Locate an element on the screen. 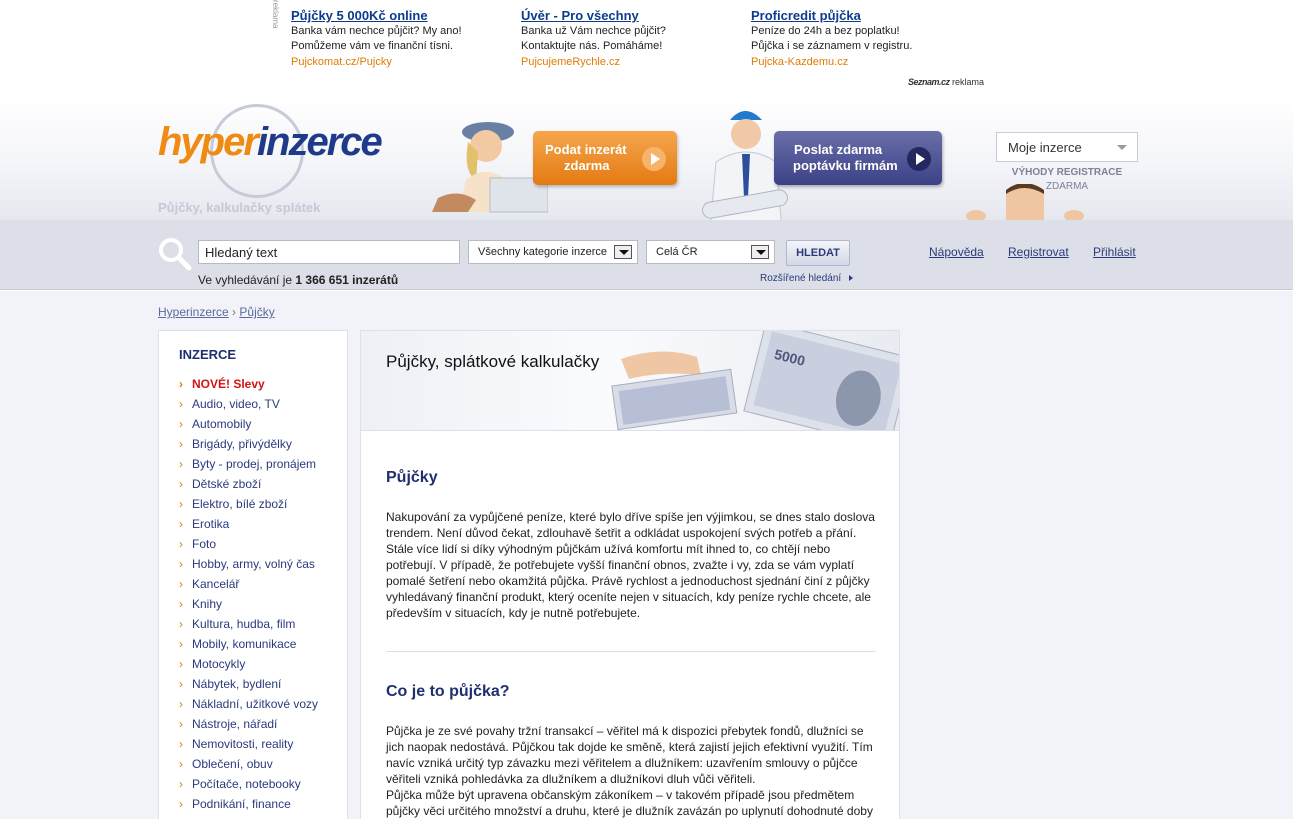  benefits-line1: VÝHODY REGISTRACE is located at coordinates (1067, 172).